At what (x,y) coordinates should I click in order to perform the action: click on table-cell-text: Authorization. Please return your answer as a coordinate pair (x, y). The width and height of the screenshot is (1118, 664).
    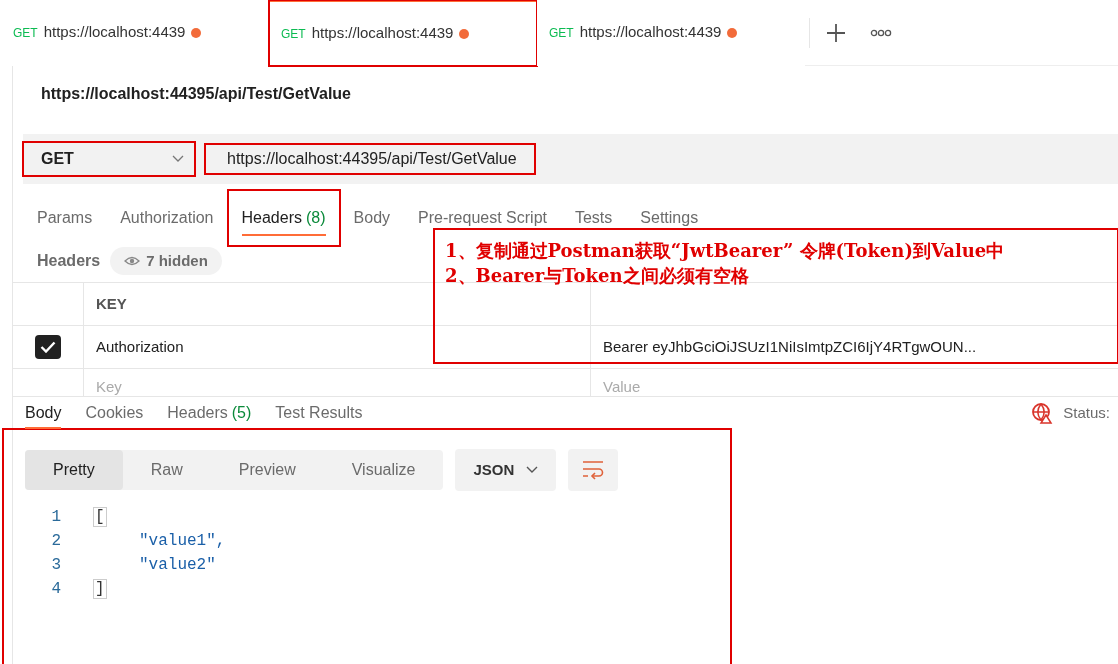
    Looking at the image, I should click on (140, 346).